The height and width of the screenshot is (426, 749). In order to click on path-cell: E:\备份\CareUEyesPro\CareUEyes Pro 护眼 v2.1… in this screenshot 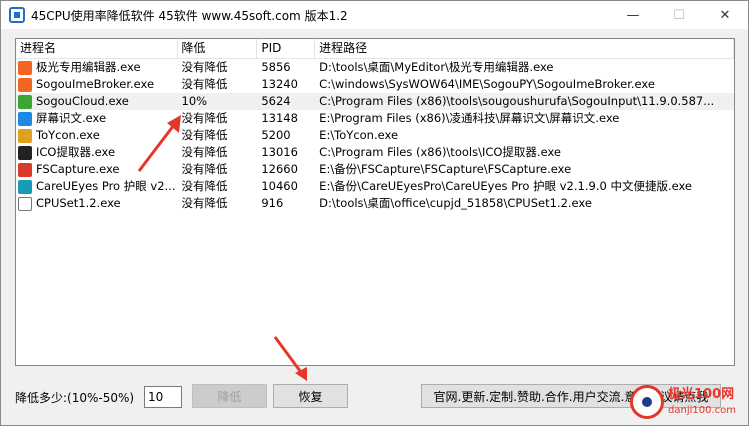, I will do `click(506, 186)`.